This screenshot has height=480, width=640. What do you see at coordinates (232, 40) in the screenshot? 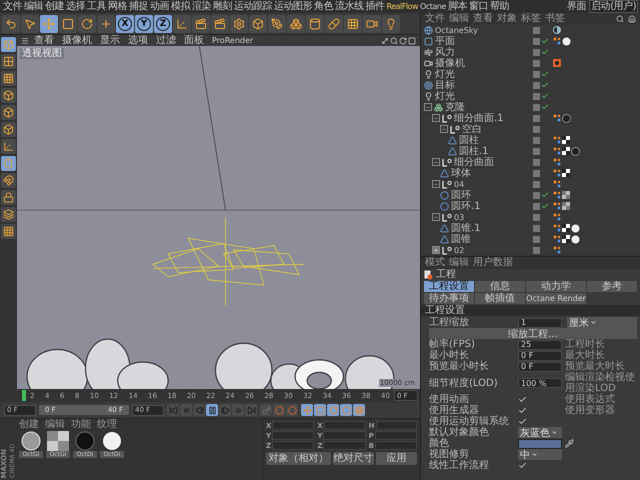
I see `menu-item: ProRender` at bounding box center [232, 40].